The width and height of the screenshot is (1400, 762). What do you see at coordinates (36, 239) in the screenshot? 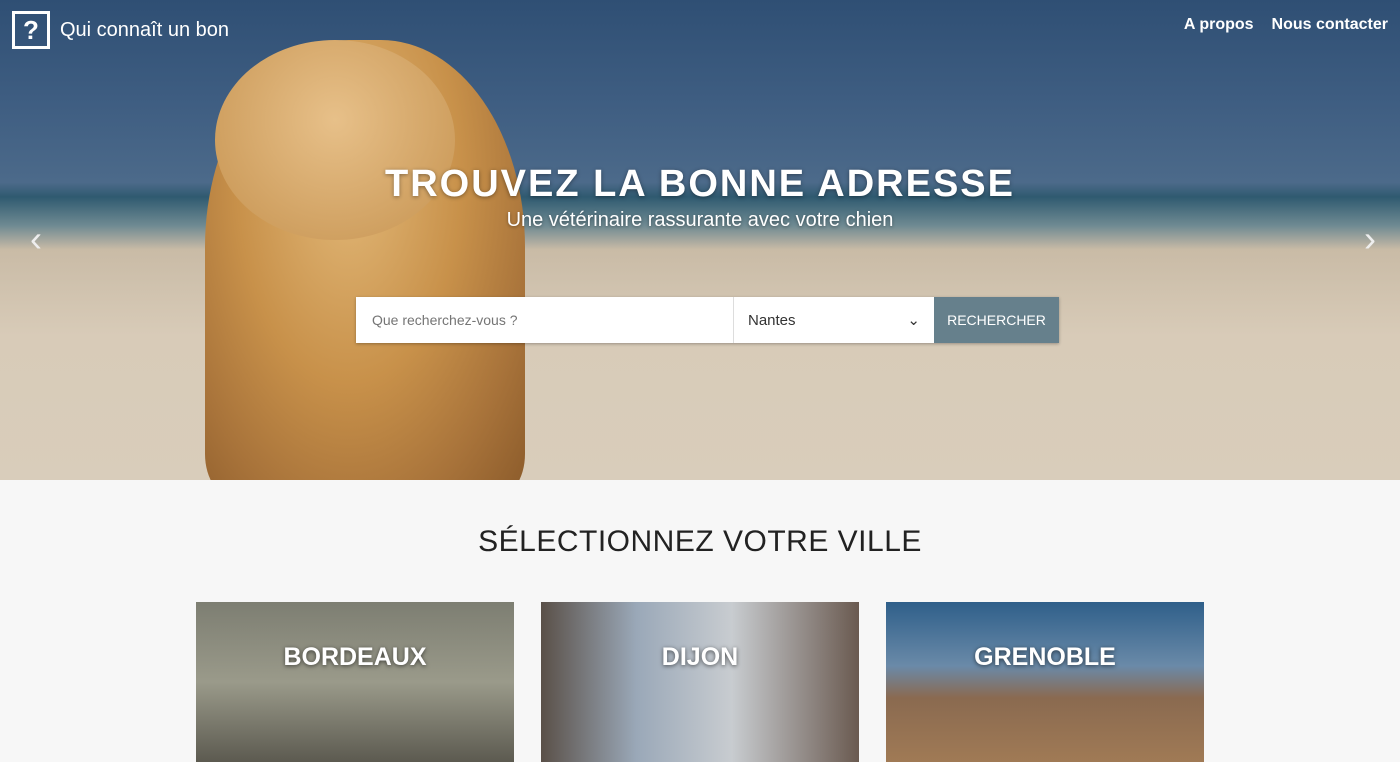
I see `chevron-left-icon: ‹` at bounding box center [36, 239].